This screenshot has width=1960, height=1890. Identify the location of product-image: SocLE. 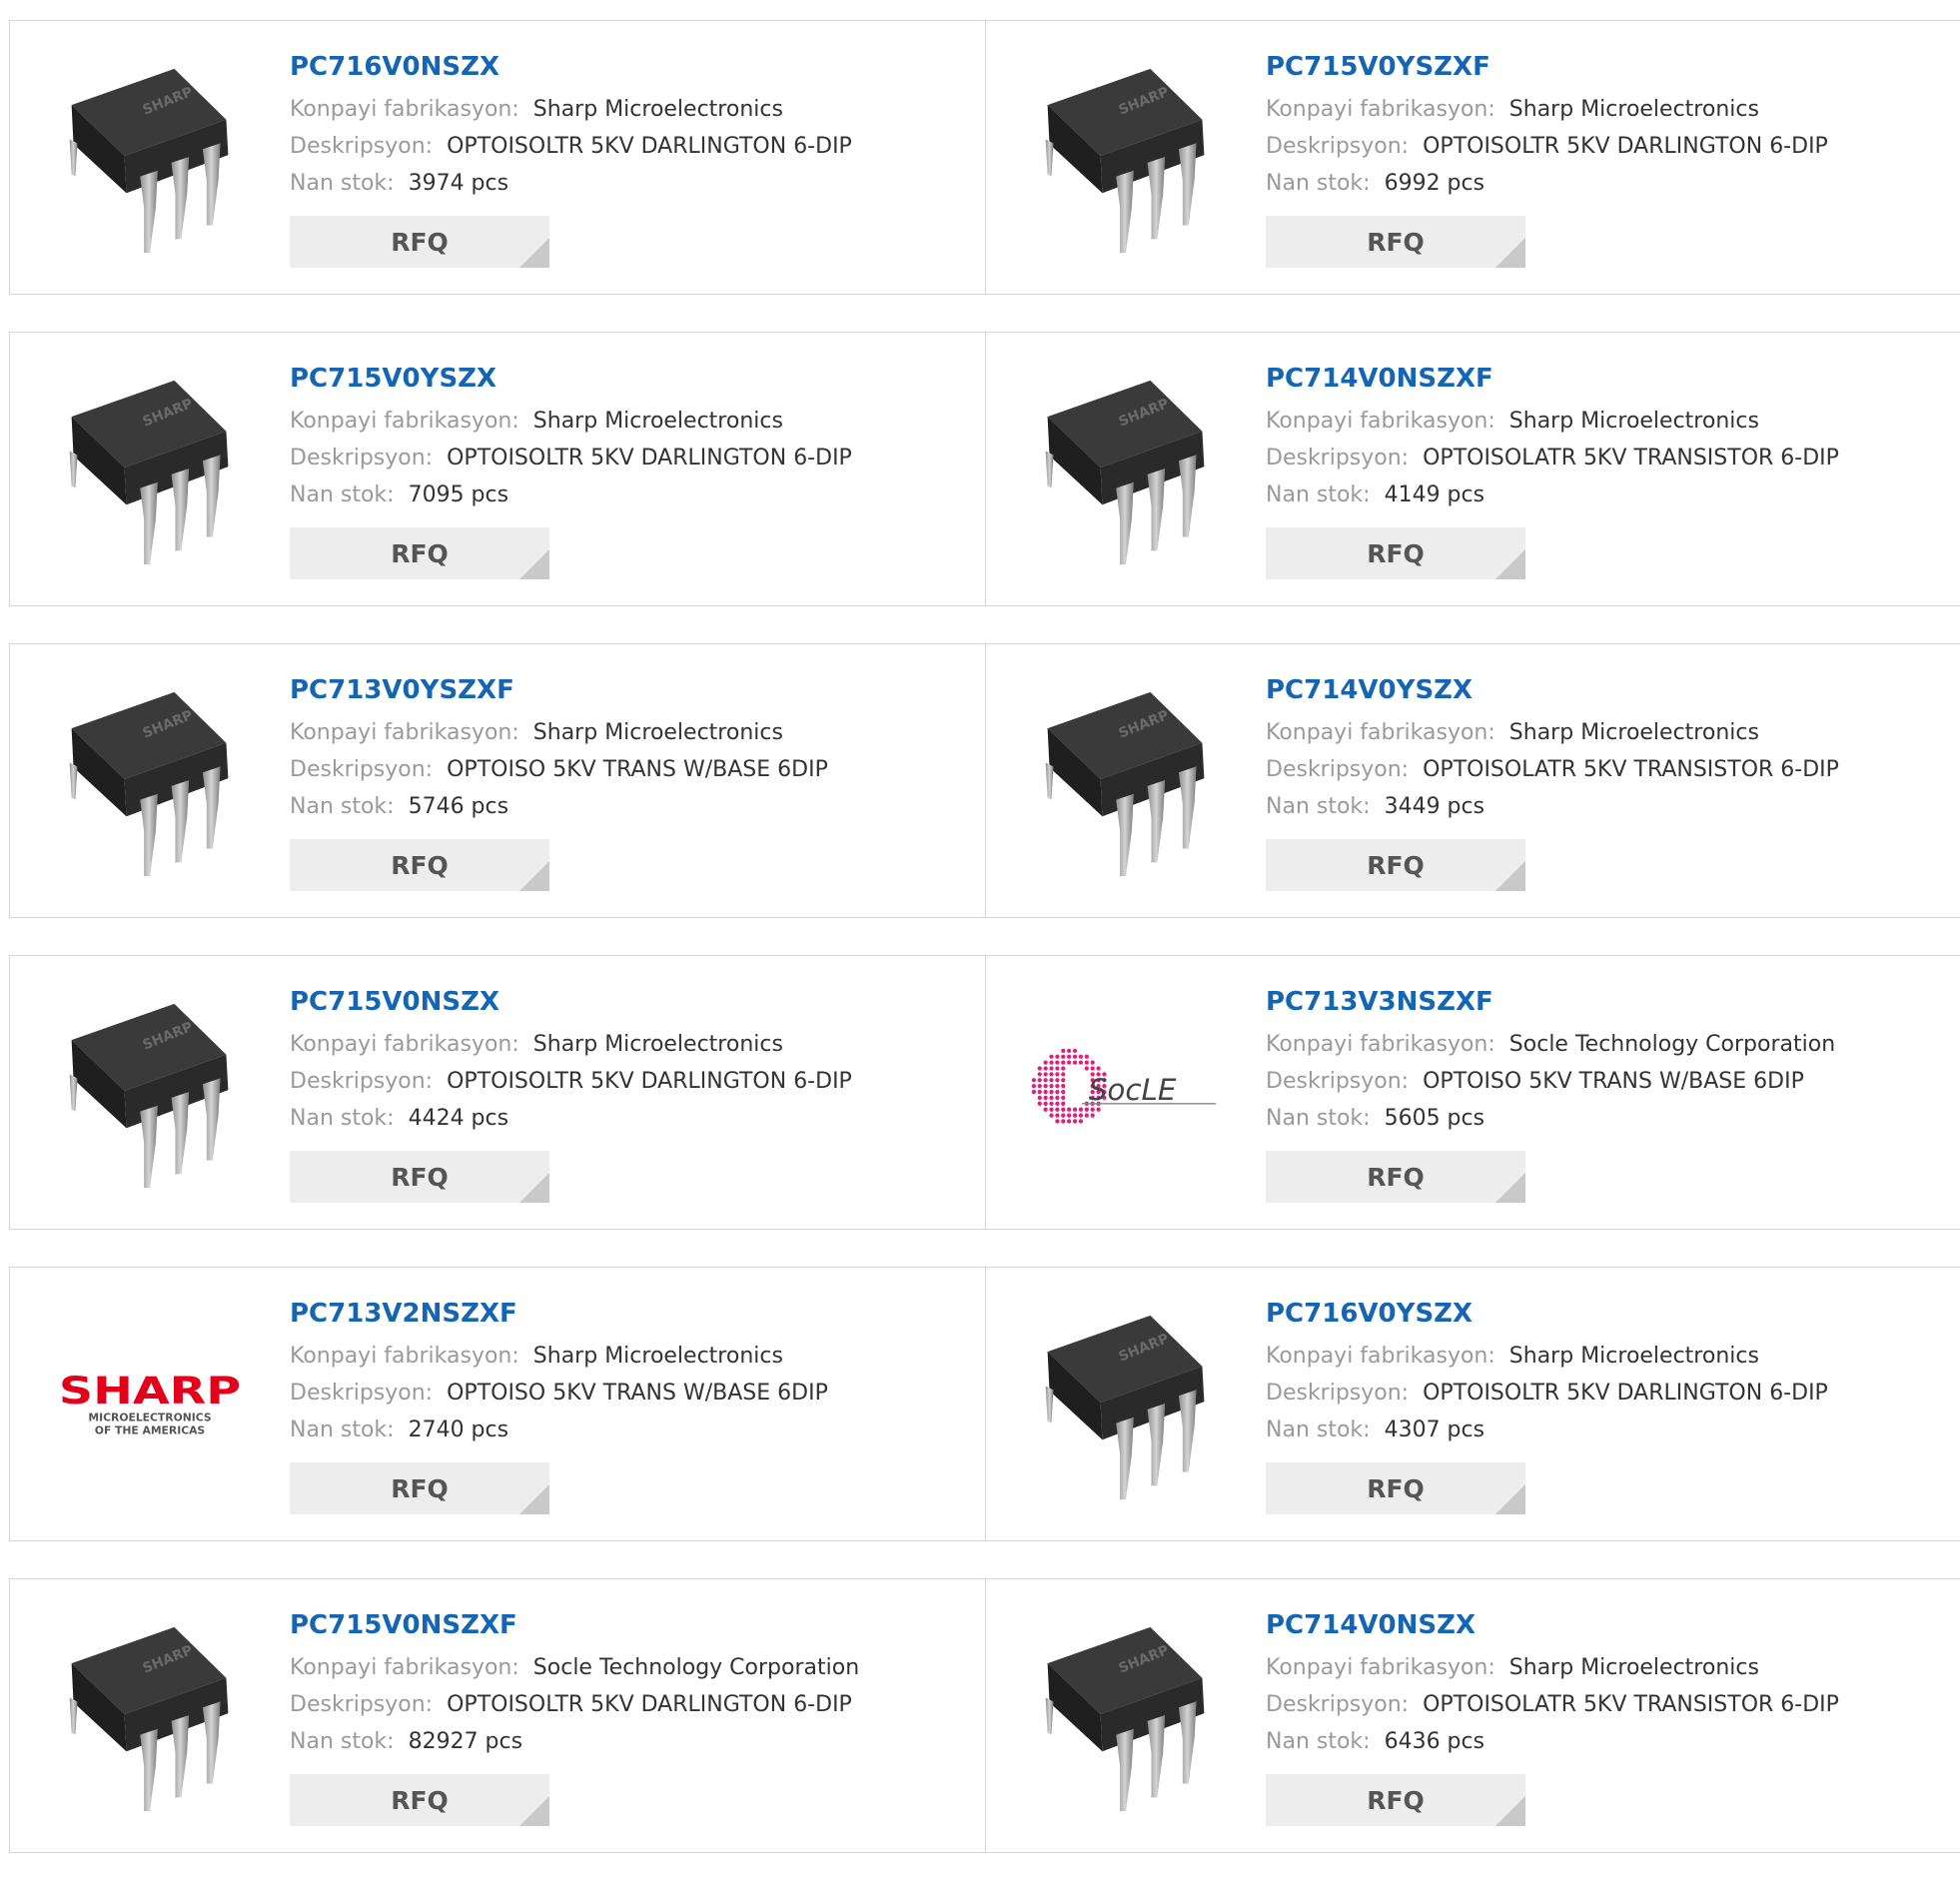
(1126, 1094).